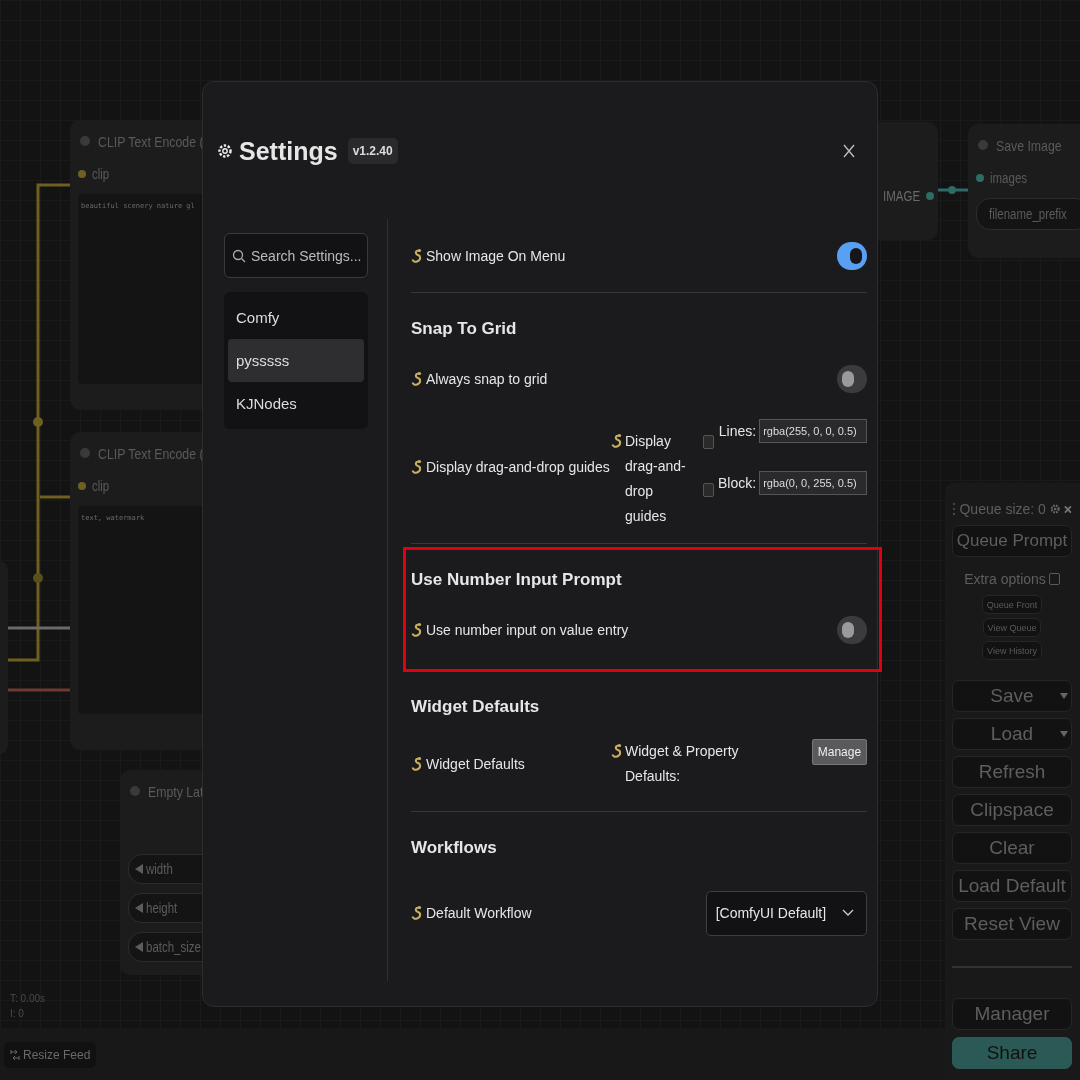 The height and width of the screenshot is (1080, 1080). Describe the element at coordinates (296, 360) in the screenshot. I see `category-item: pysssss` at that location.